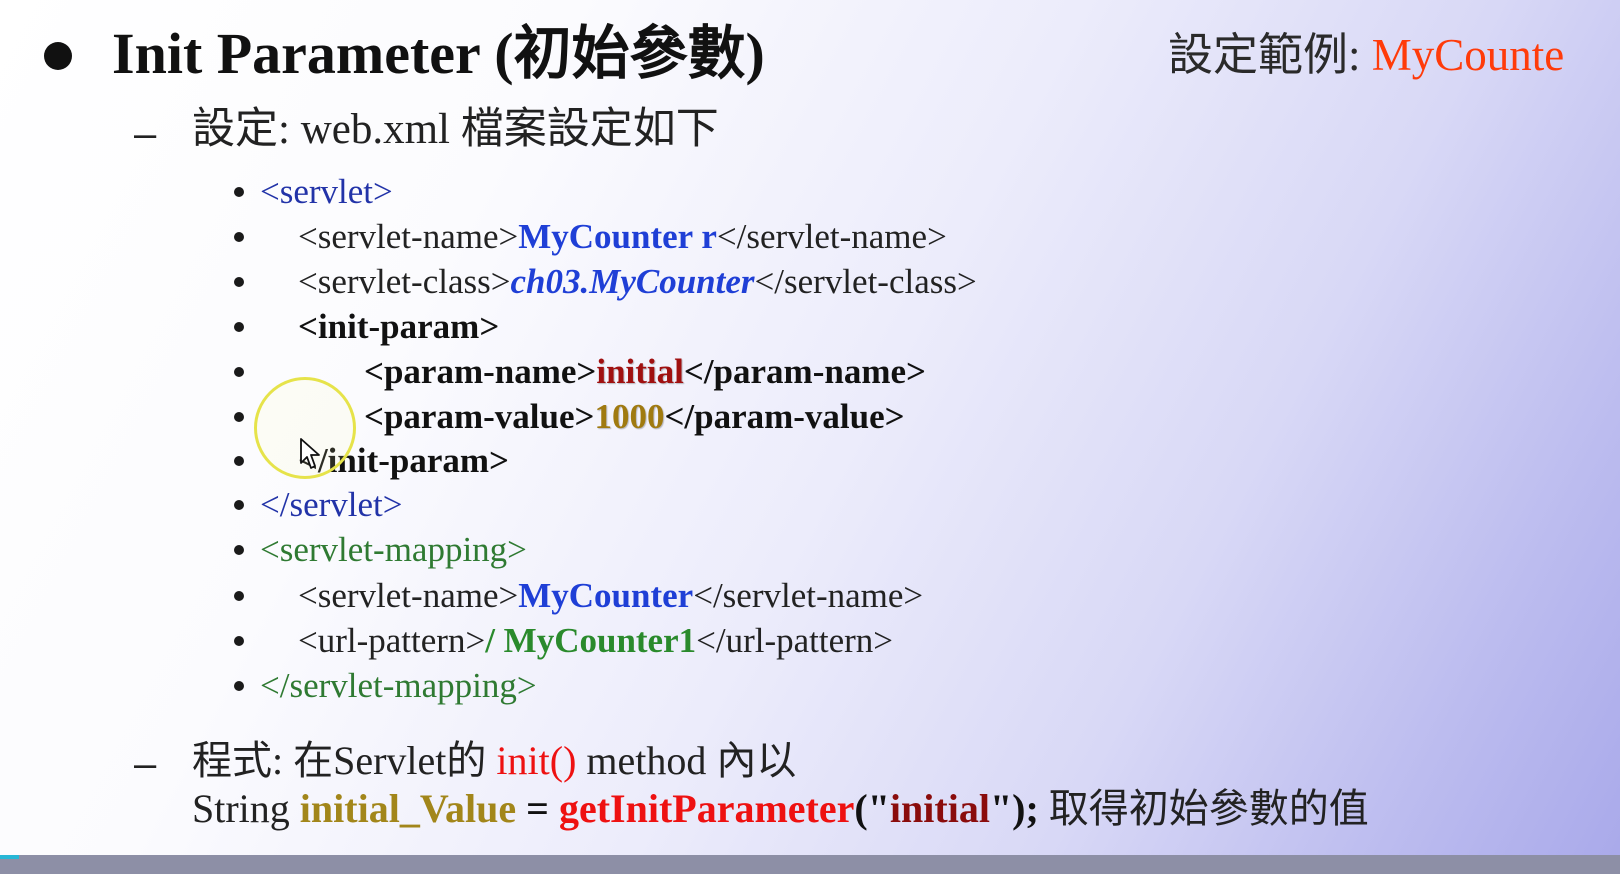 This screenshot has width=1620, height=874. I want to click on xml-init-param-open: <init-param>, so click(399, 326).